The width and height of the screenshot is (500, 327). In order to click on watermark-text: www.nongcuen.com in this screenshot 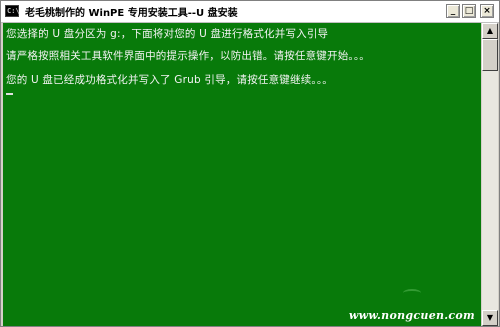, I will do `click(411, 315)`.